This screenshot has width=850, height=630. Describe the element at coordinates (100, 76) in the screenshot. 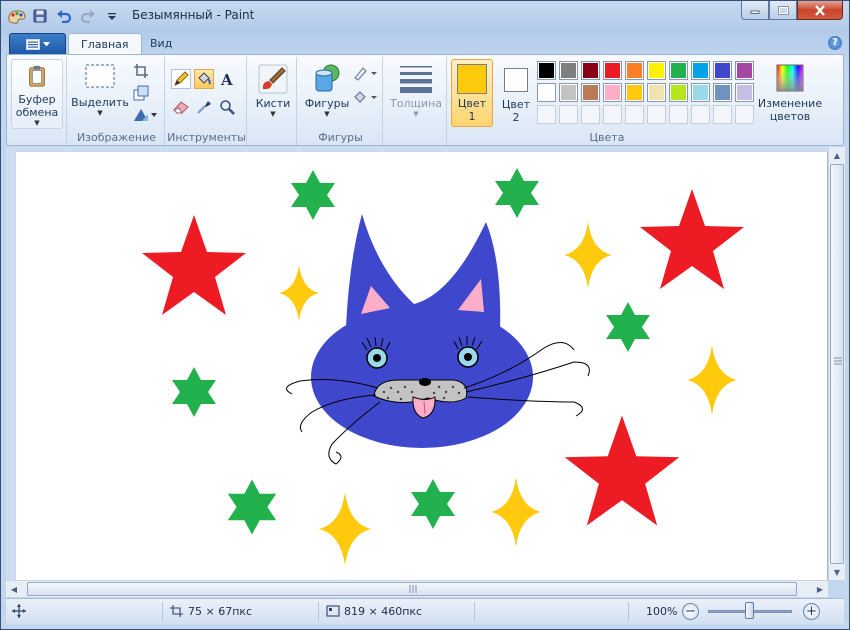

I see `select-rectangle-icon` at that location.